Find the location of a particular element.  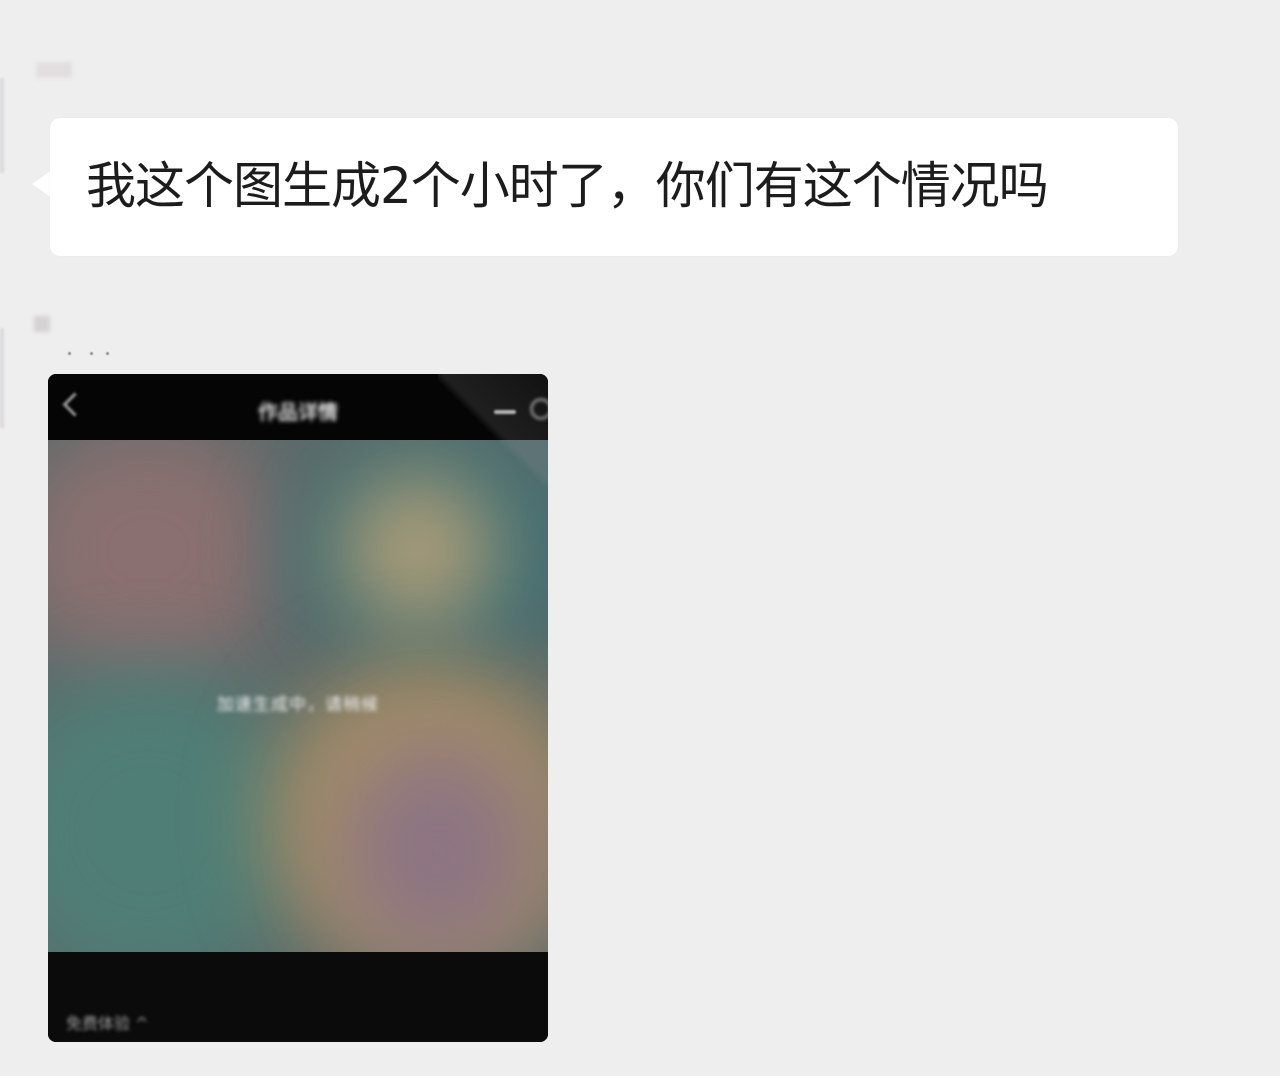

avatar-edge-bottom is located at coordinates (2, 378).